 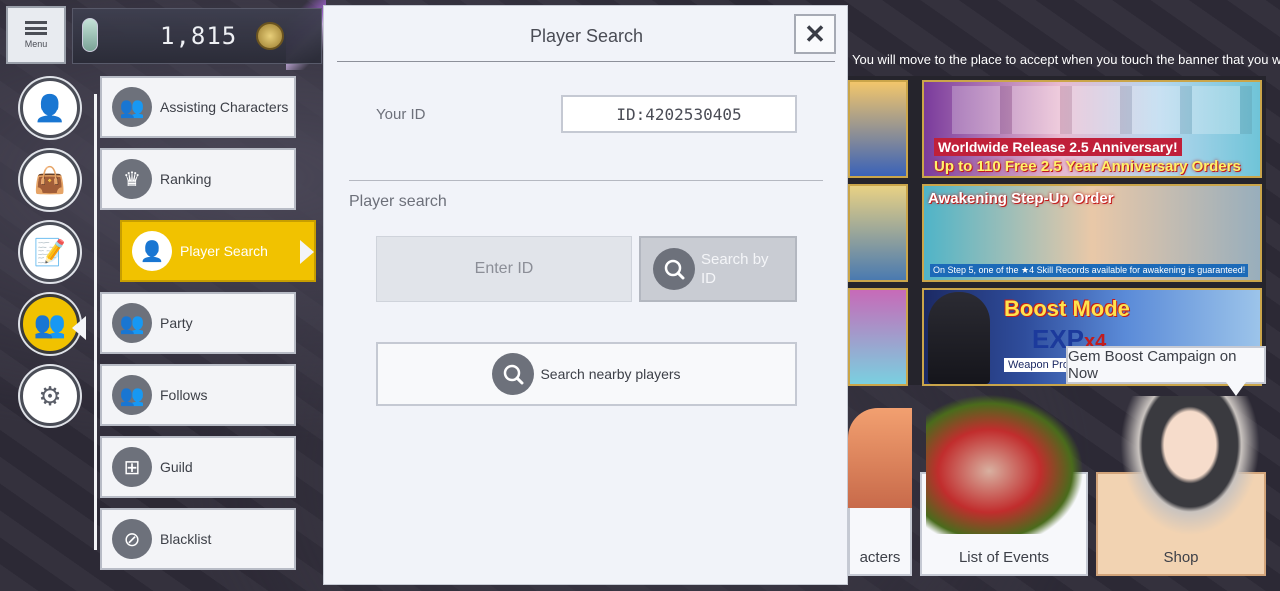 I want to click on nav-friends: 👥, so click(x=50, y=324).